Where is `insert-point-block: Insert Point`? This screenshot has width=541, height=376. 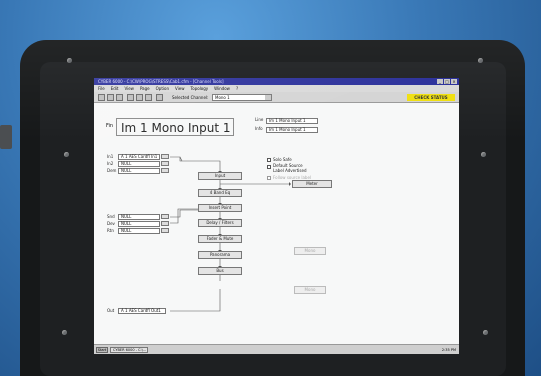
insert-point-block: Insert Point is located at coordinates (220, 208).